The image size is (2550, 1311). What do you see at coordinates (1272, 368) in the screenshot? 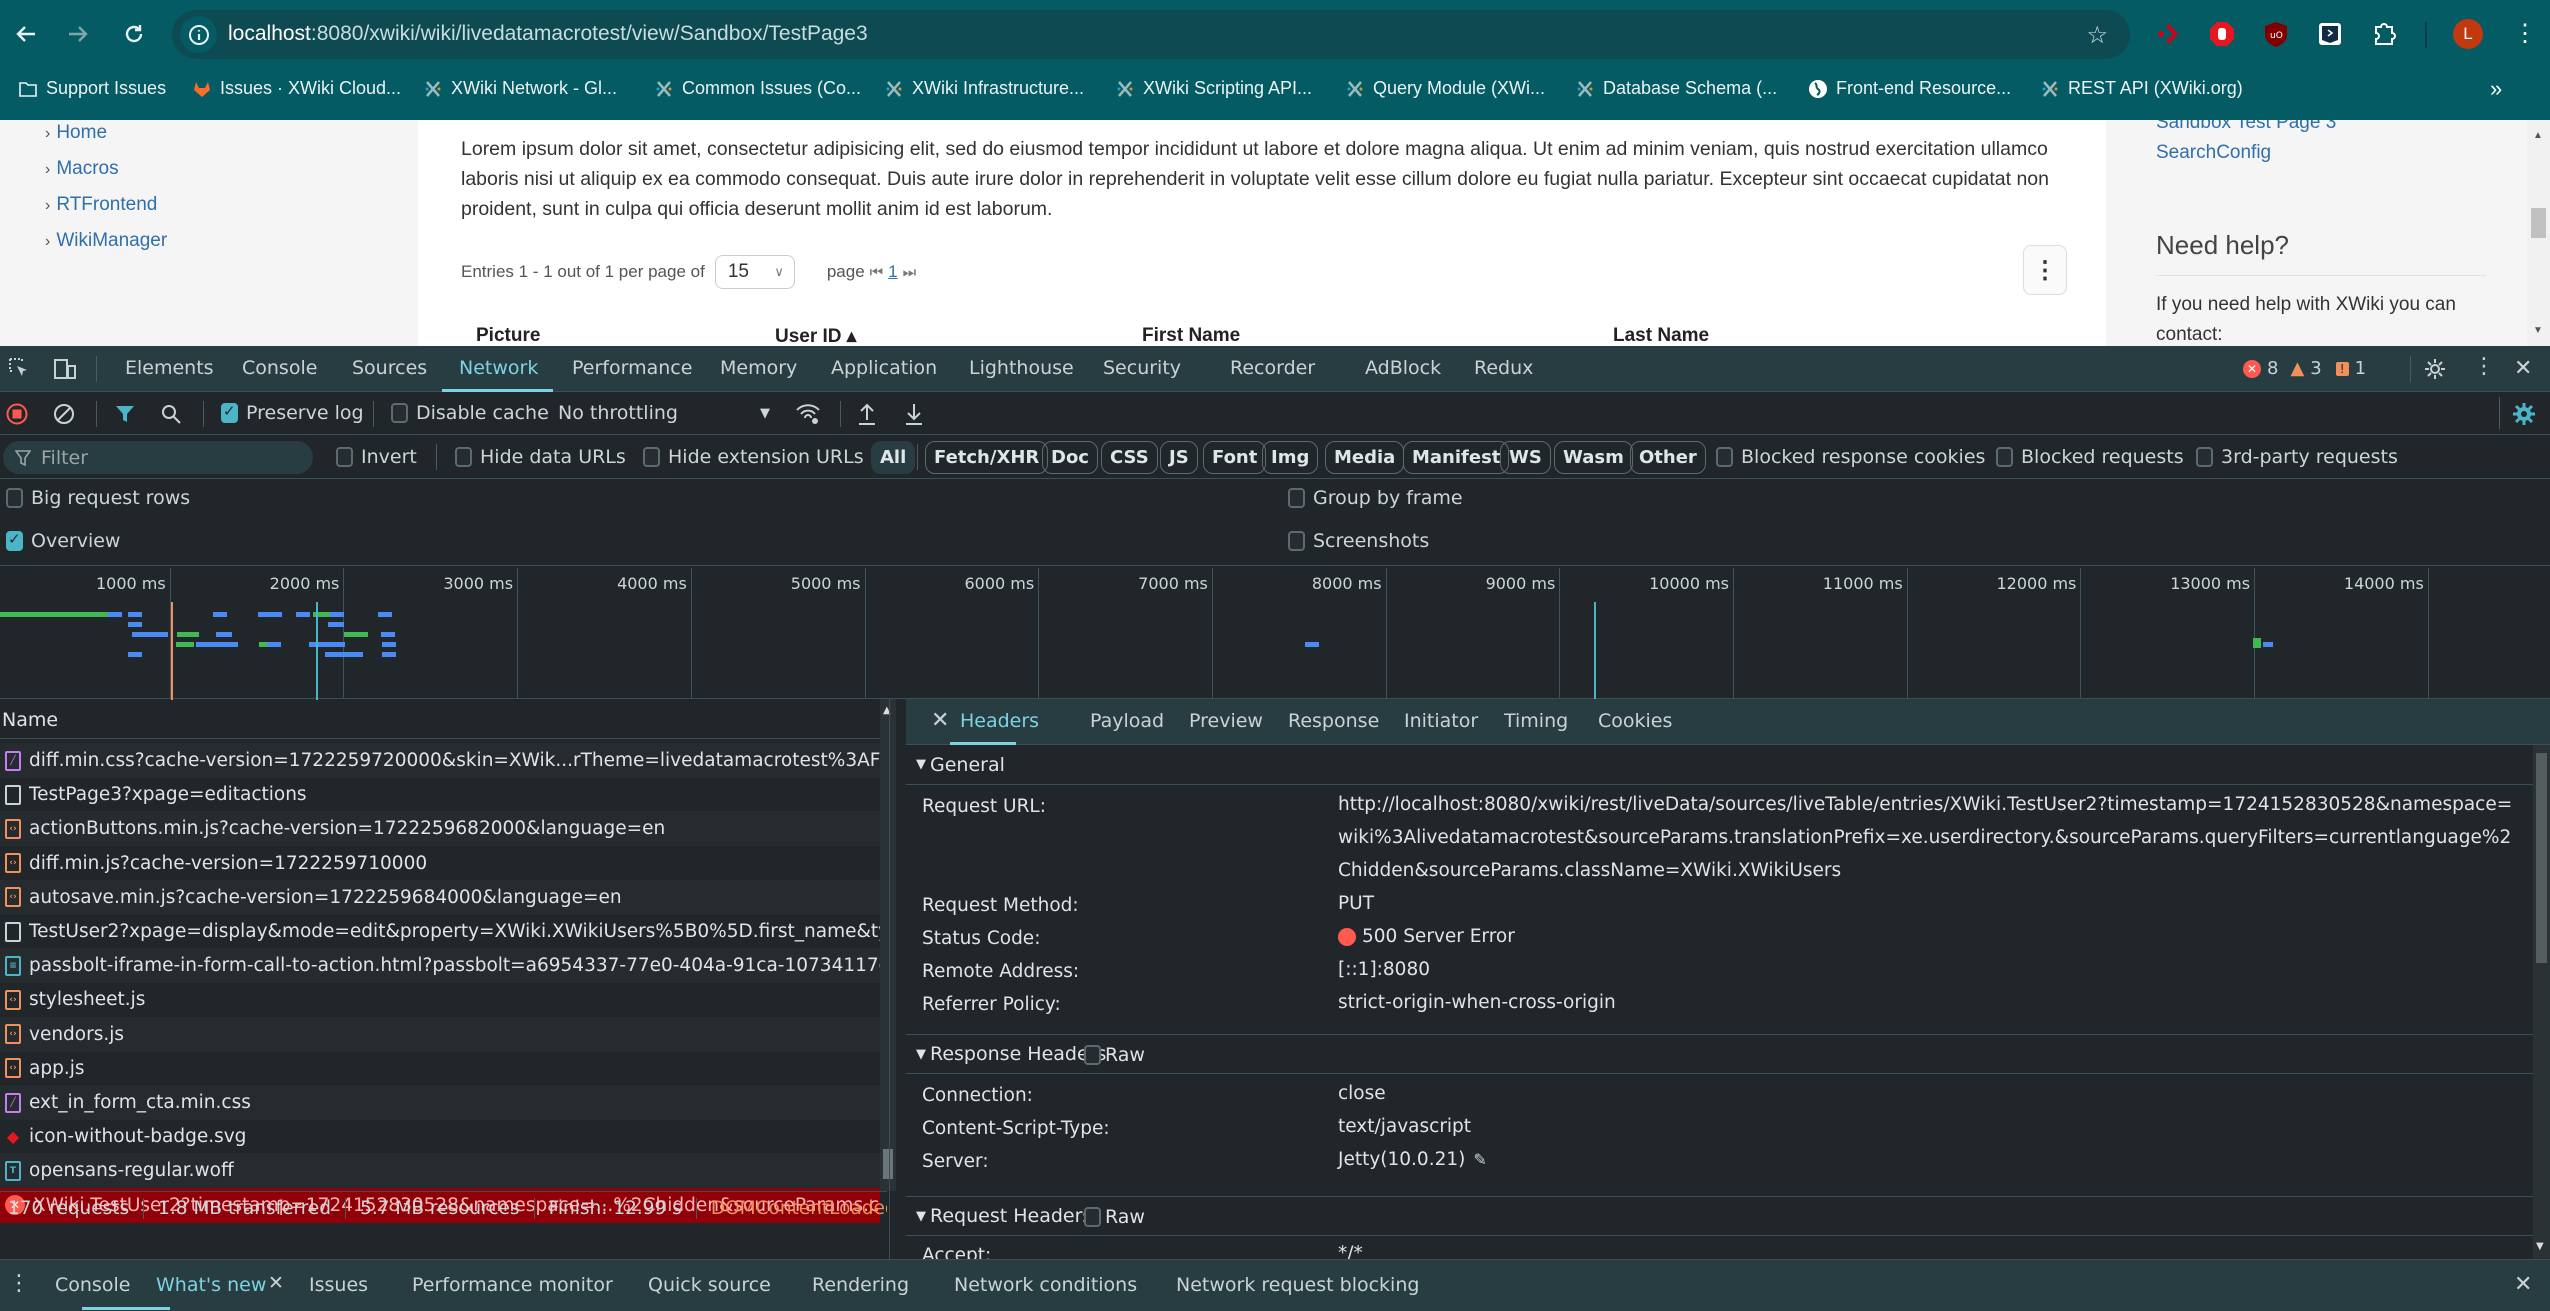
I see `devtools-tab-recorder: Recorder` at bounding box center [1272, 368].